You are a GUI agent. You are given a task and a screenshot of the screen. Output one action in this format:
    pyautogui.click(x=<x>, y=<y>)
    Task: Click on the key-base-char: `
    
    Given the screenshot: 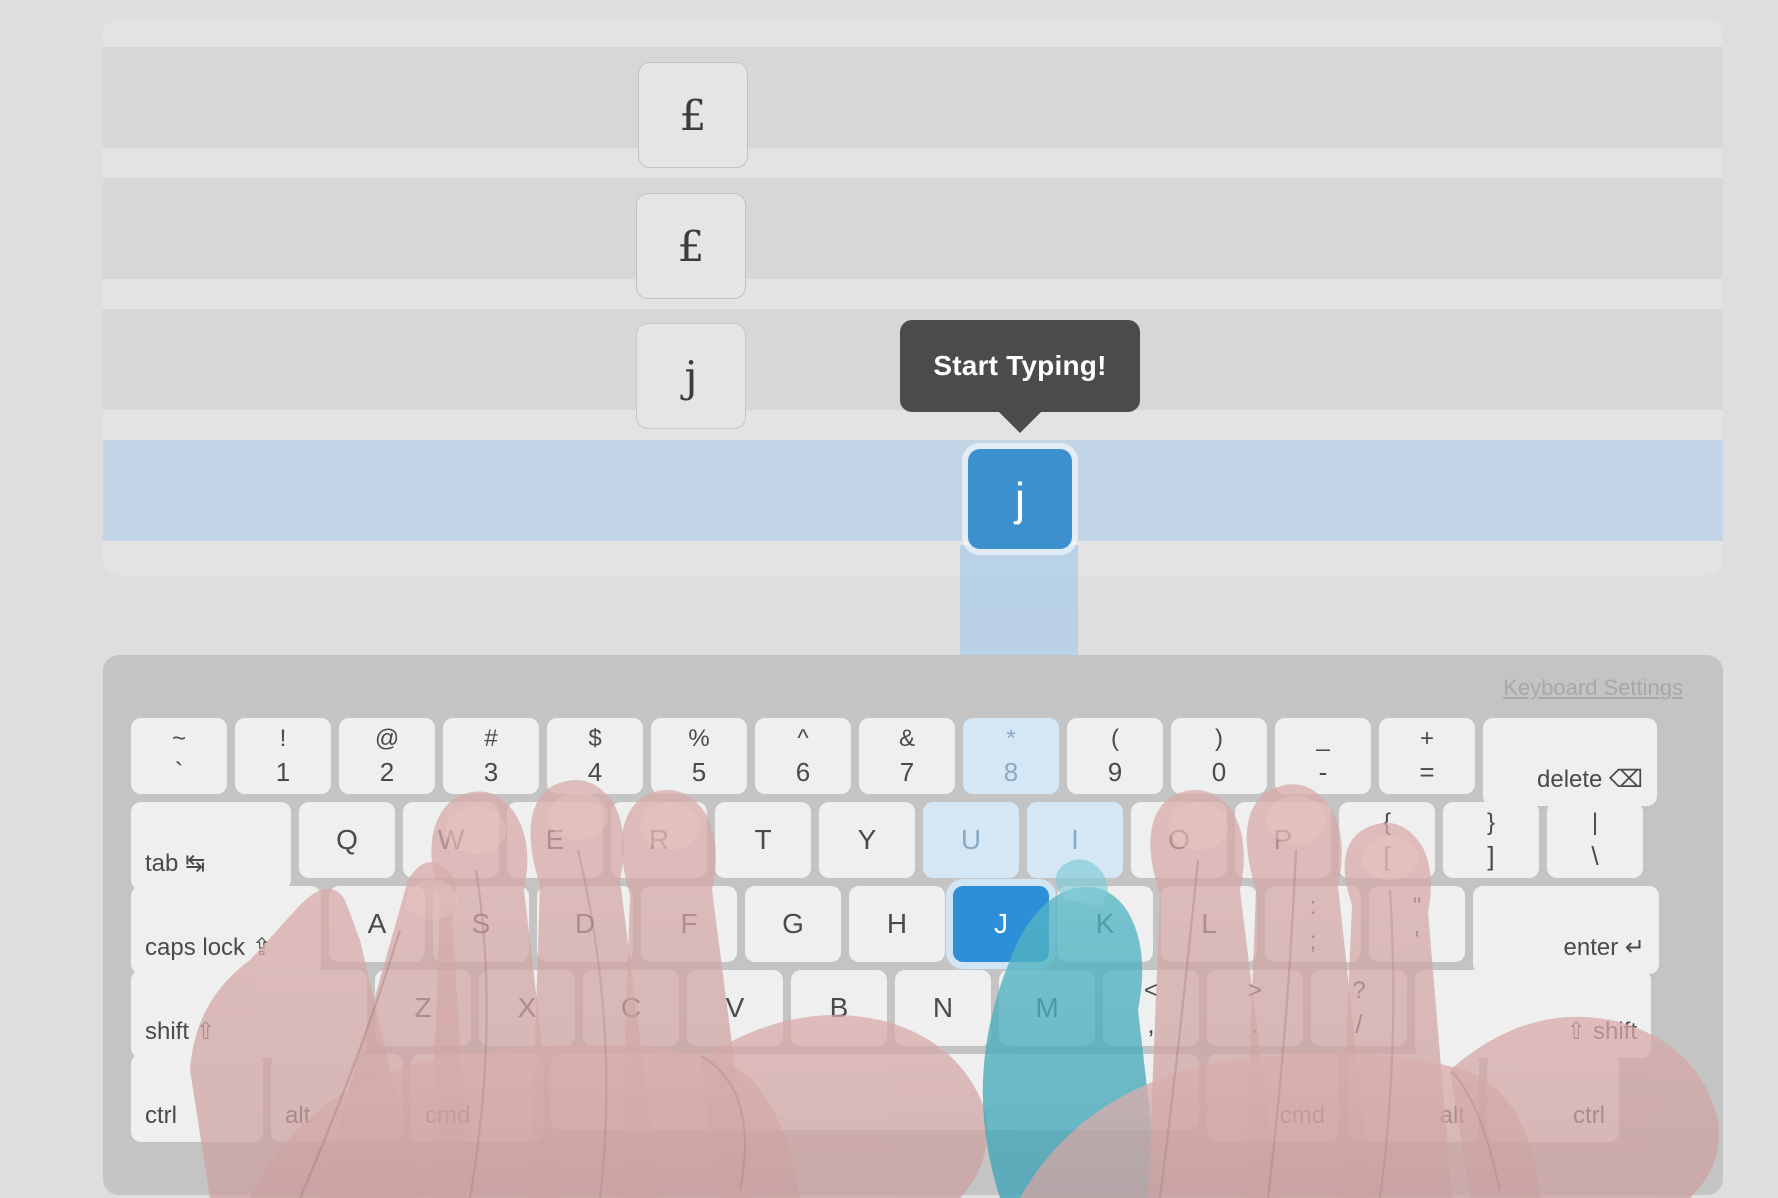 What is the action you would take?
    pyautogui.click(x=179, y=771)
    